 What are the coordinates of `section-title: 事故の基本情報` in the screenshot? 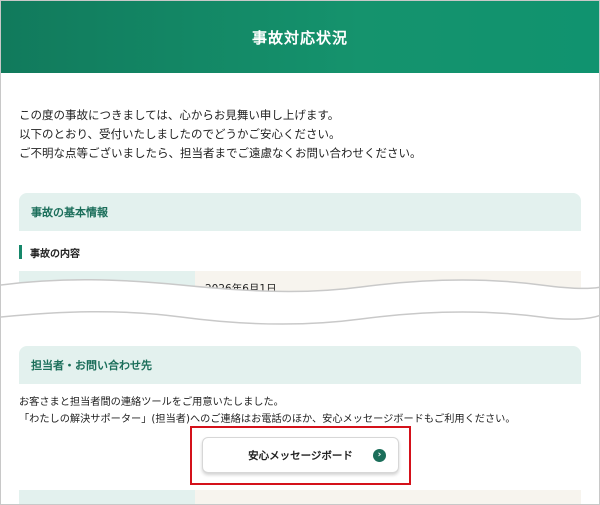 It's located at (69, 212).